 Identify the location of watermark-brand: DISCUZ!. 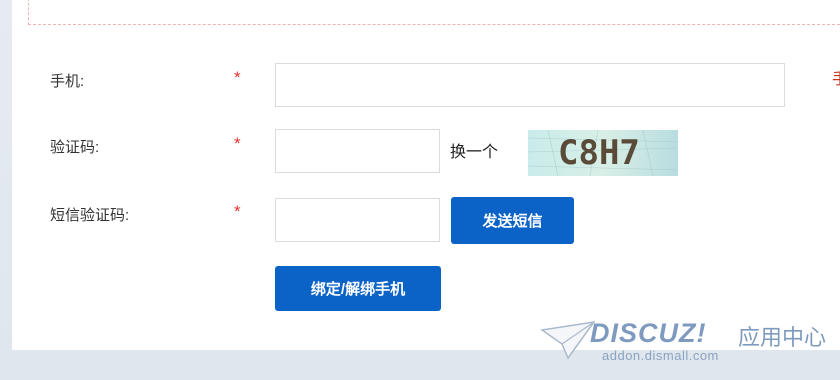
(648, 333).